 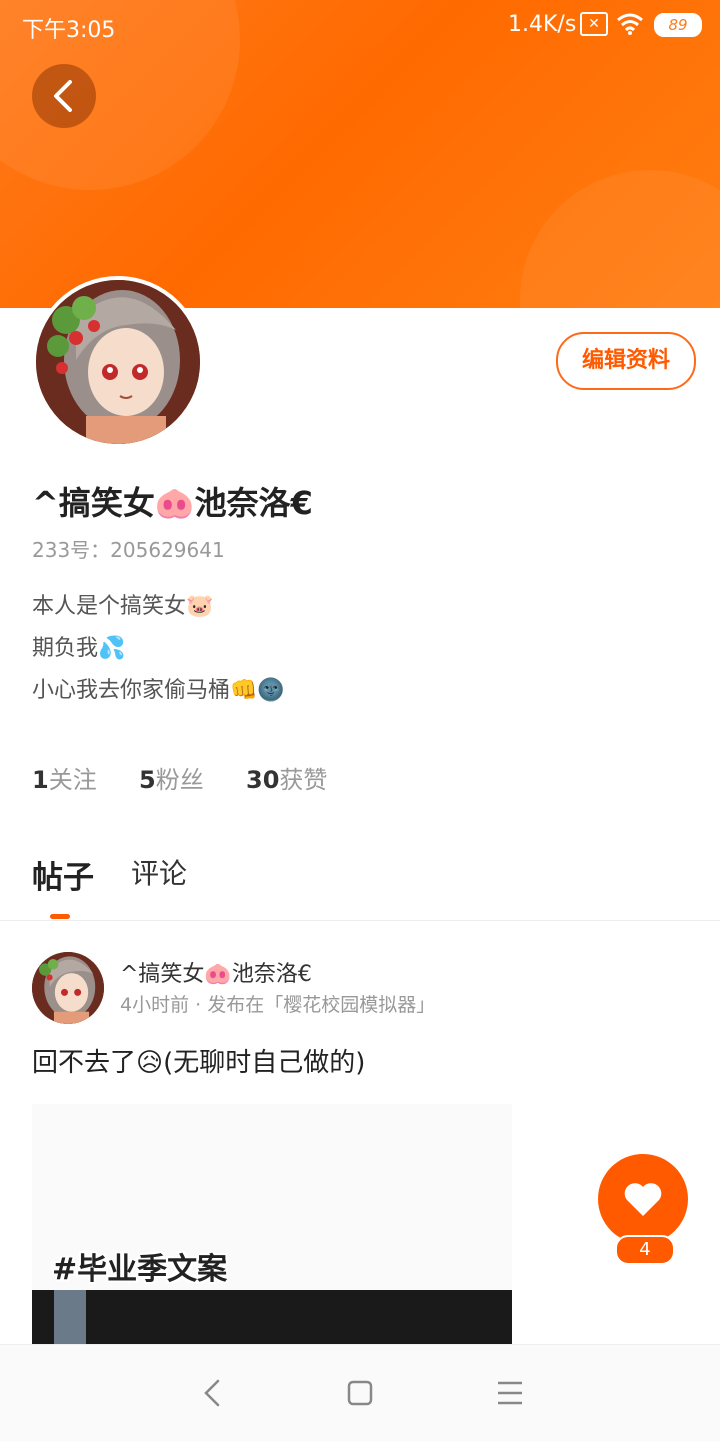 I want to click on like-button, so click(x=643, y=1199).